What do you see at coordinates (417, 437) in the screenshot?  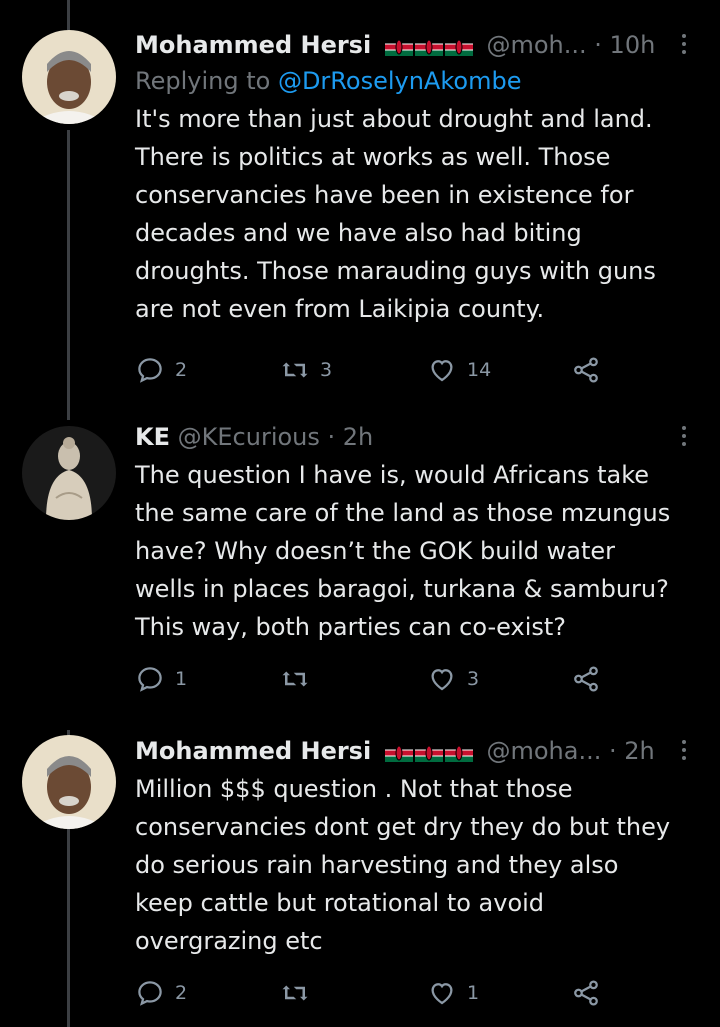 I see `tweet-header: KE @KEcurious · 2h` at bounding box center [417, 437].